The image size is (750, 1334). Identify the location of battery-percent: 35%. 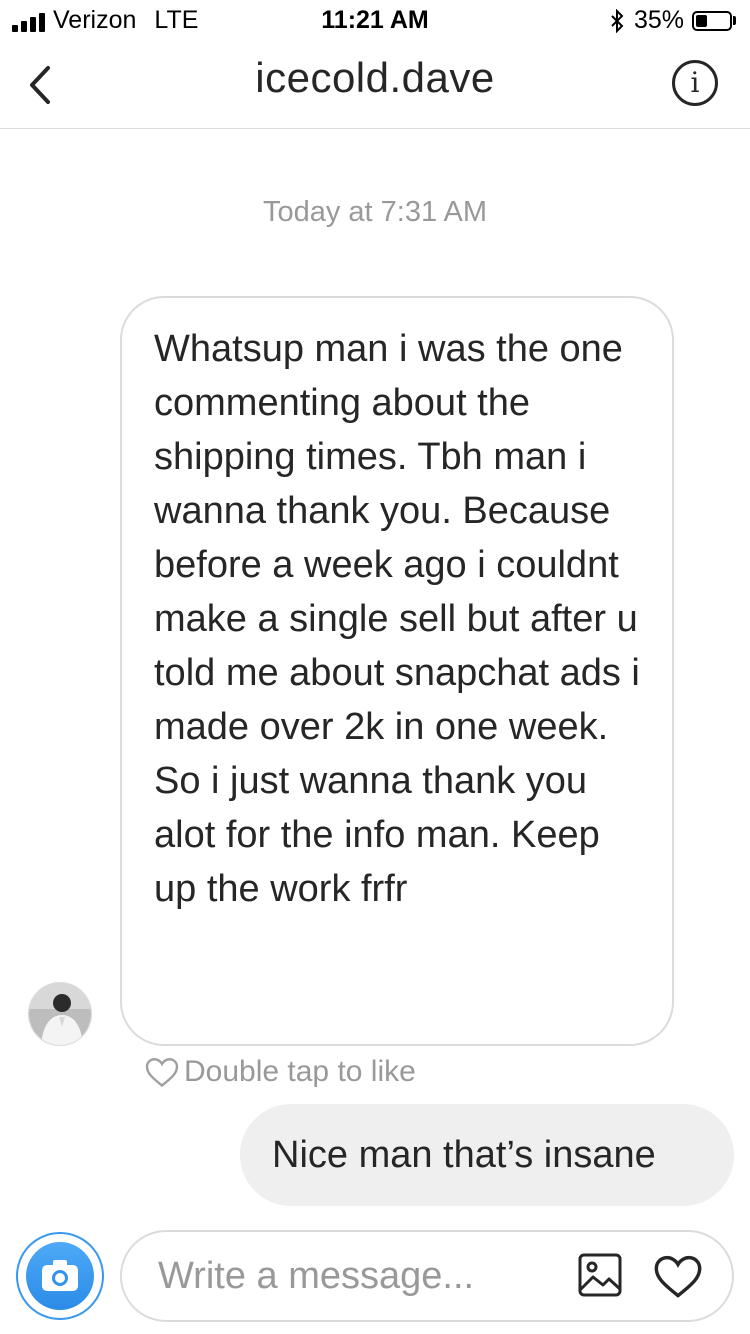
(658, 20).